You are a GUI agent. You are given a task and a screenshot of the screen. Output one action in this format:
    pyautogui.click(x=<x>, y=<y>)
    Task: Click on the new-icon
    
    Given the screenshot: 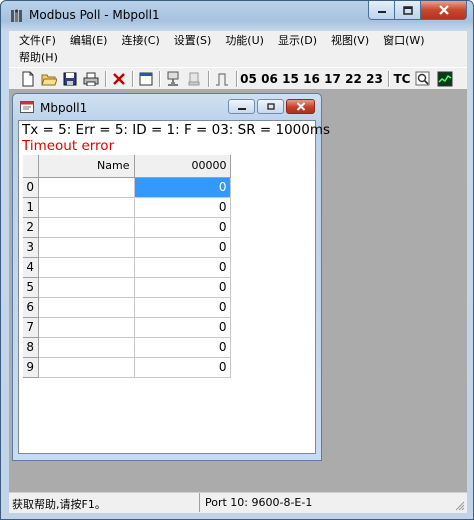 What is the action you would take?
    pyautogui.click(x=28, y=79)
    